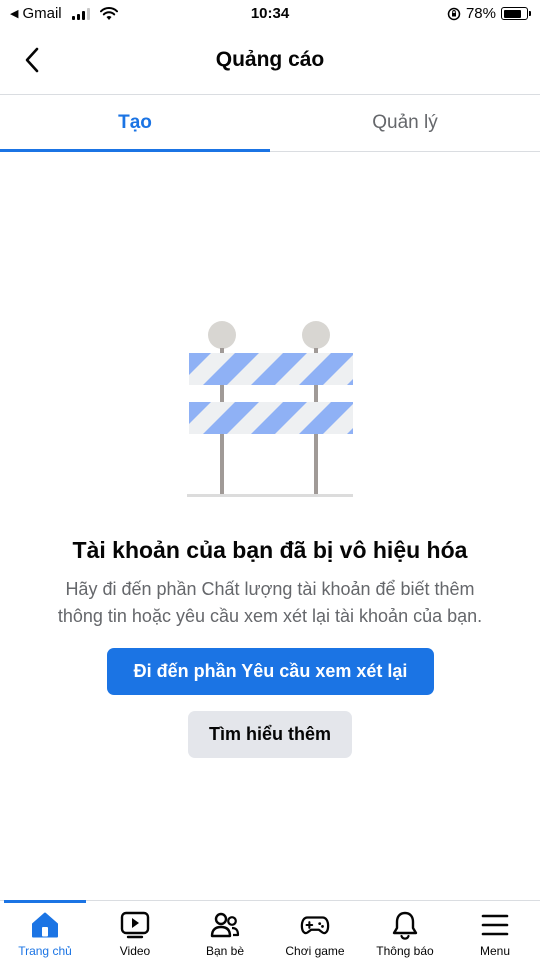 The height and width of the screenshot is (960, 540). Describe the element at coordinates (135, 123) in the screenshot. I see `tab-create: Tạo` at that location.